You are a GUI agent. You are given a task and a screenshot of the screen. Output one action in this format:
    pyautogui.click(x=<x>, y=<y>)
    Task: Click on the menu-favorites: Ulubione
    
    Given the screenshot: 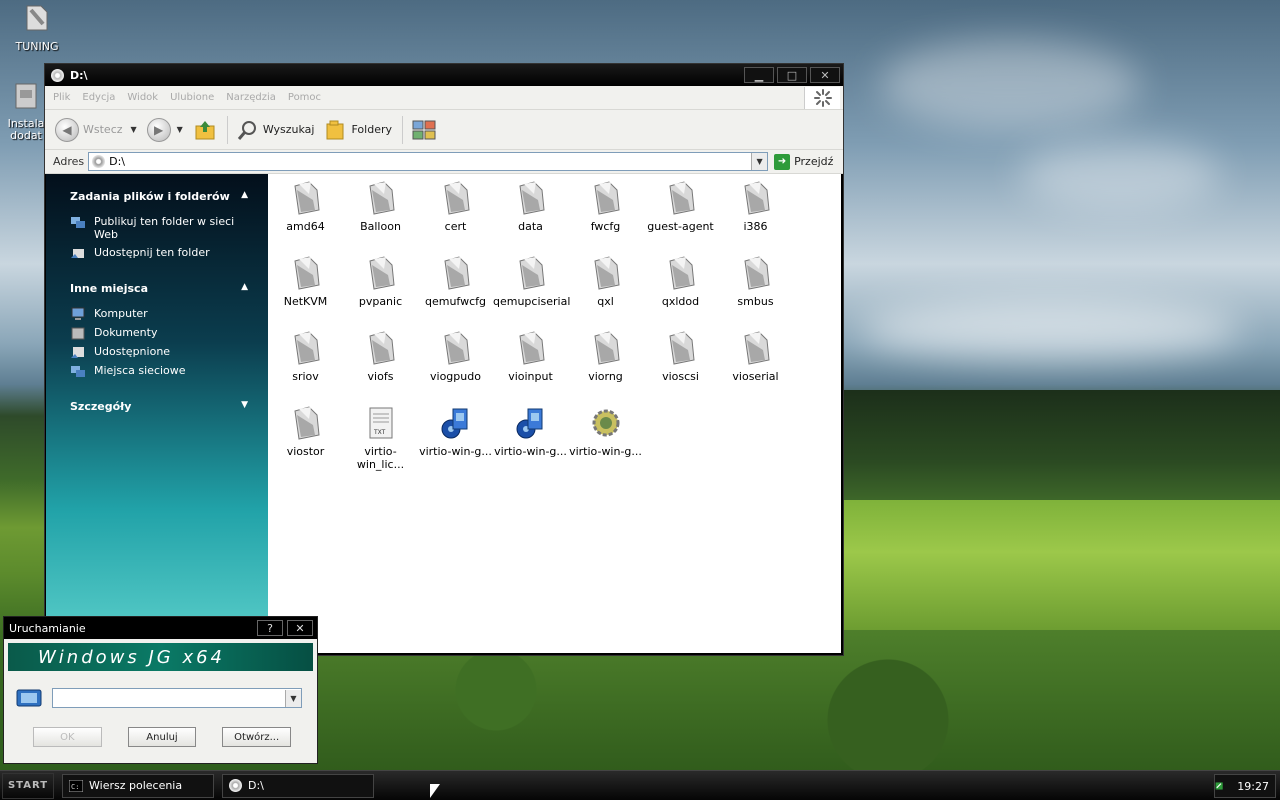 What is the action you would take?
    pyautogui.click(x=192, y=97)
    